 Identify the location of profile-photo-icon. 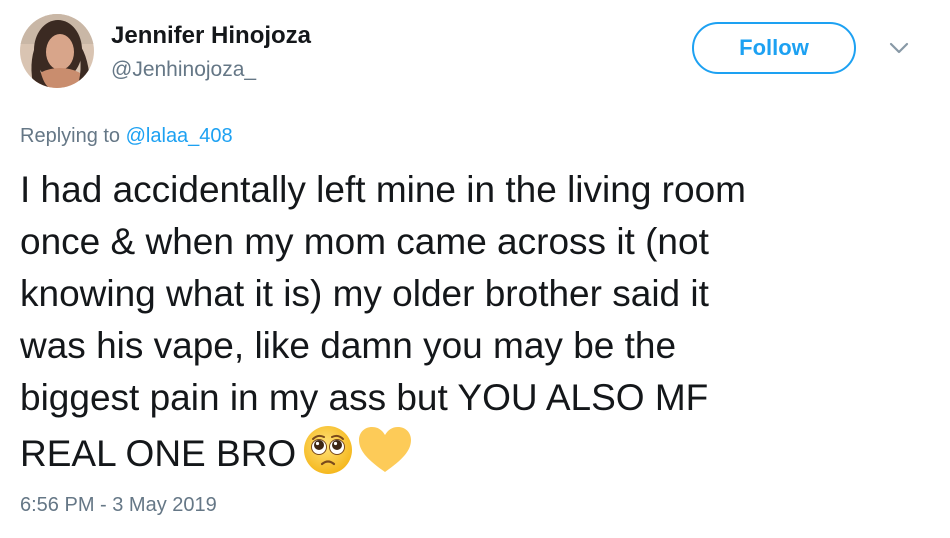
(57, 51).